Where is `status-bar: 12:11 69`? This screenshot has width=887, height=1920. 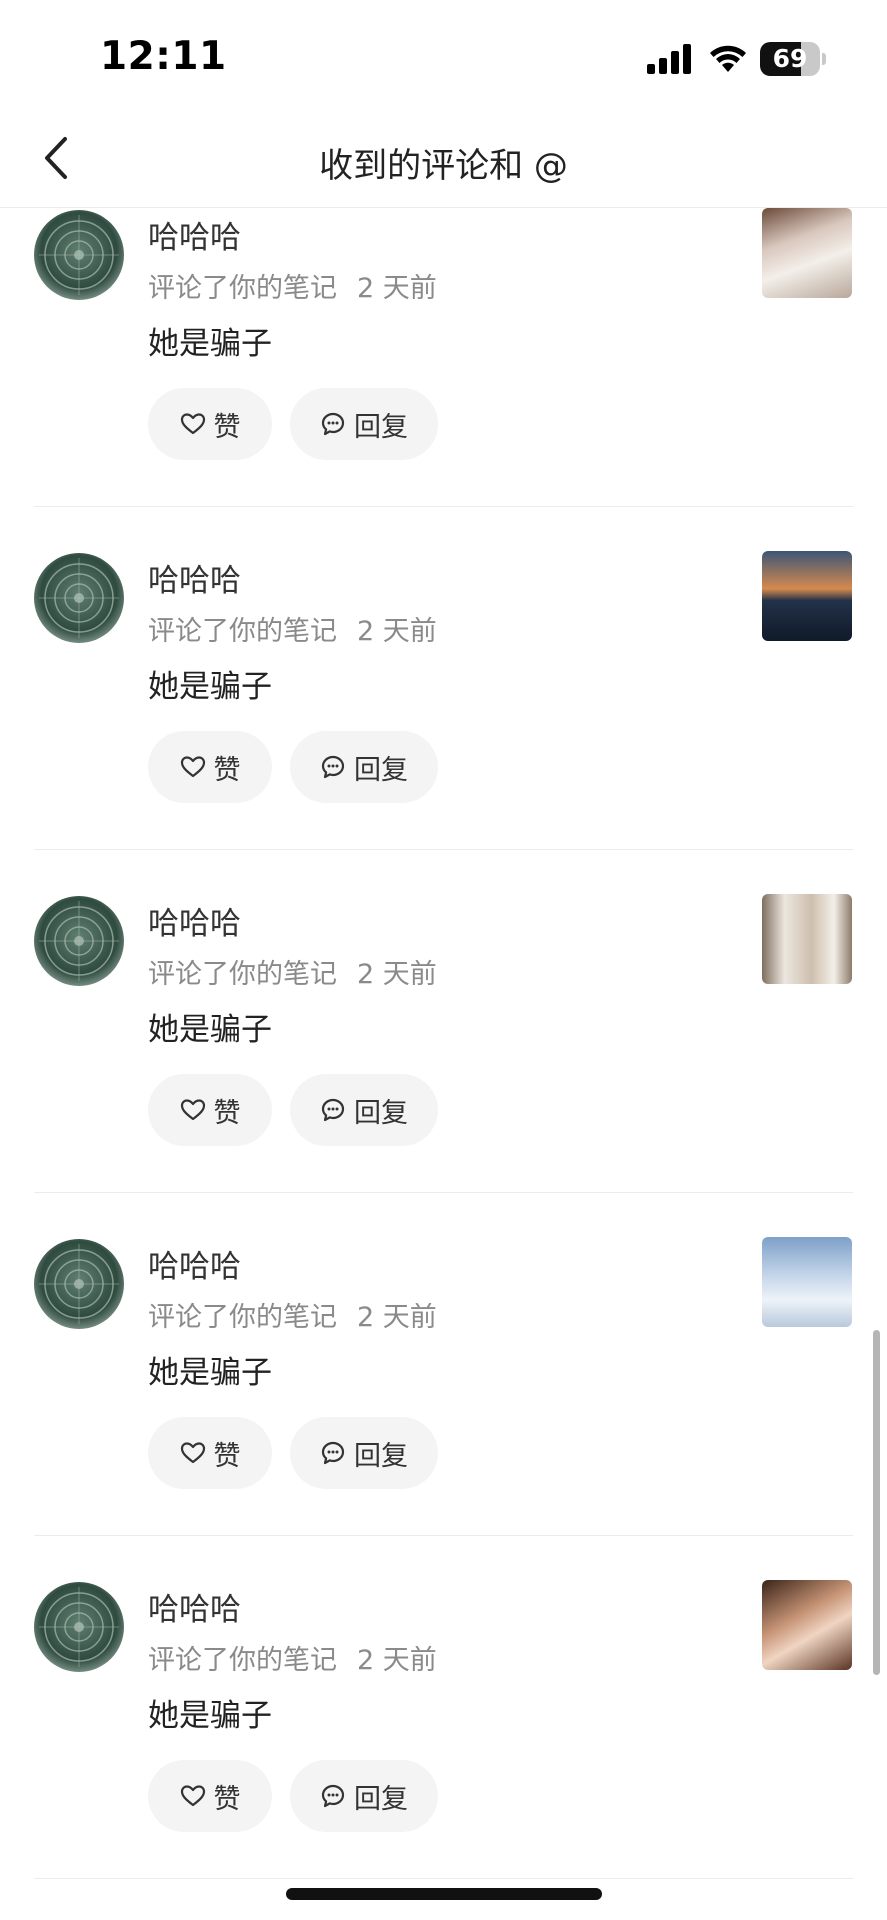
status-bar: 12:11 69 is located at coordinates (443, 55).